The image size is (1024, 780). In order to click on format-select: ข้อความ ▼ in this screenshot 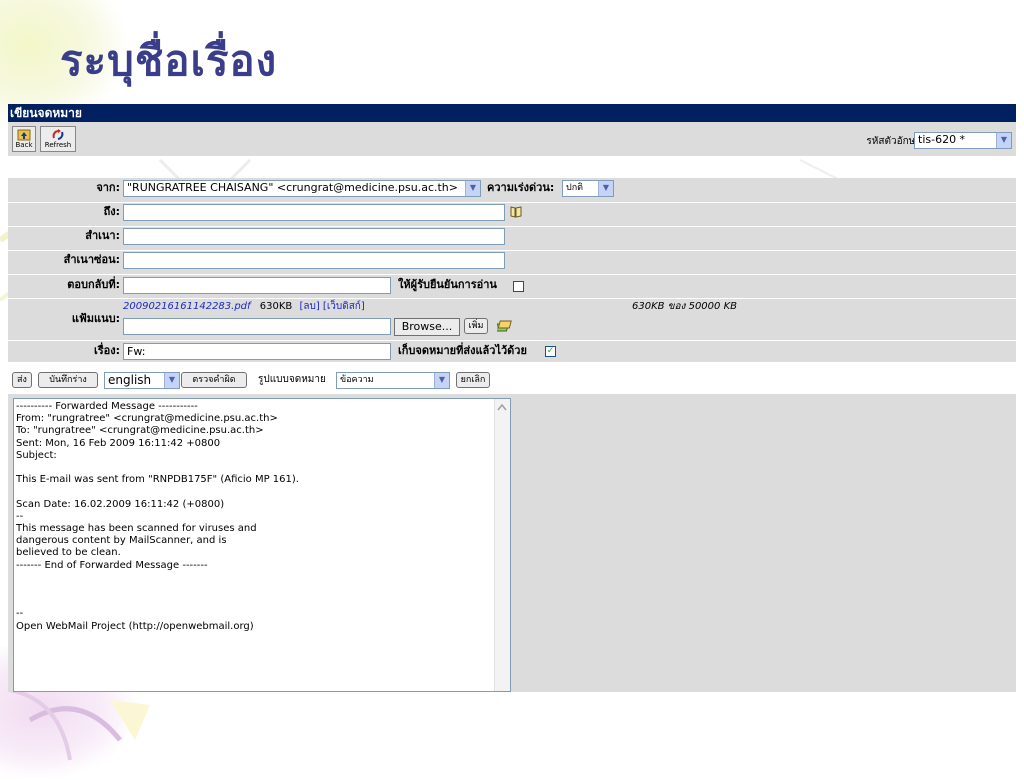, I will do `click(393, 380)`.